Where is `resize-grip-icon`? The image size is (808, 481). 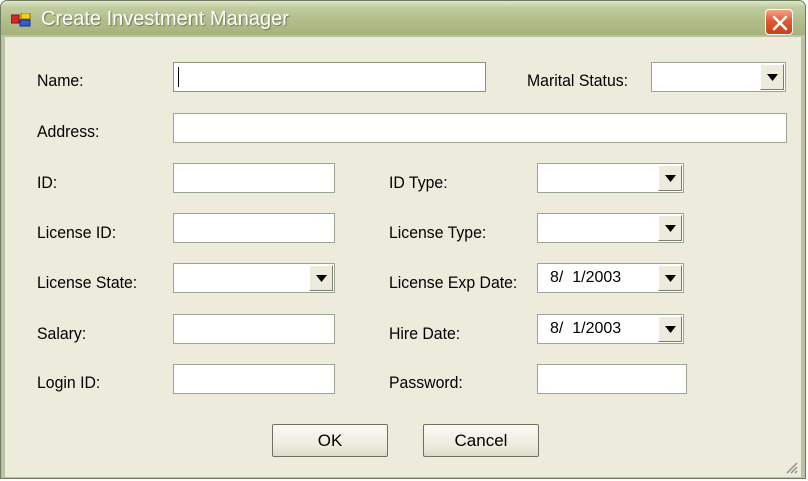 resize-grip-icon is located at coordinates (791, 467).